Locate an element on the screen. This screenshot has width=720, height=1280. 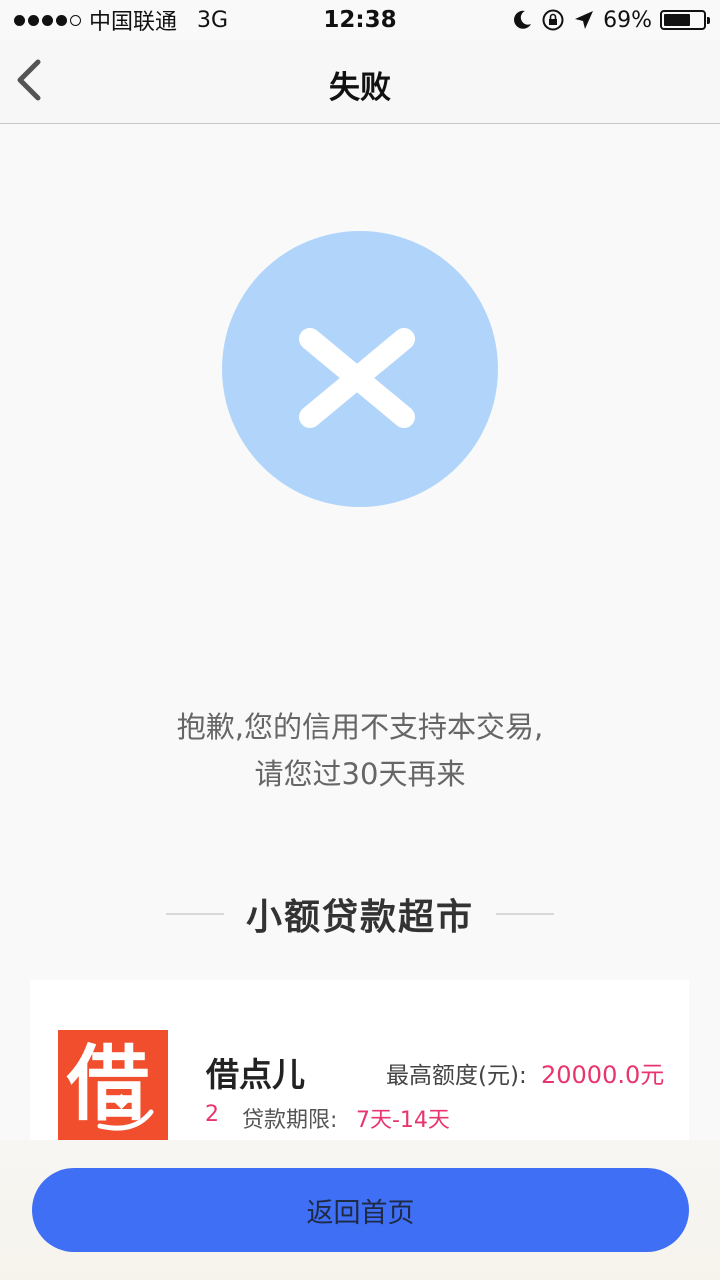
status-bar: 中国联通 3G 12:38 69% is located at coordinates (360, 20).